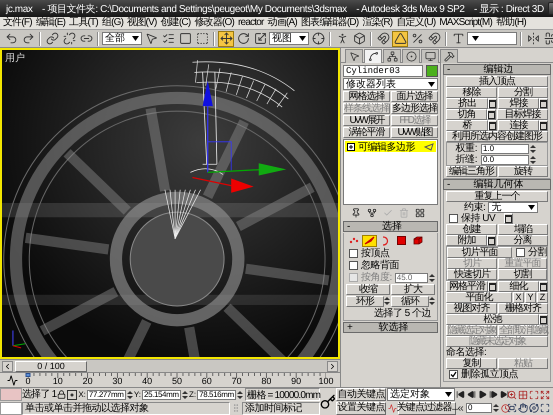 This screenshot has width=553, height=415. Describe the element at coordinates (471, 171) in the screenshot. I see `panel-button: 编辑三角形` at that location.